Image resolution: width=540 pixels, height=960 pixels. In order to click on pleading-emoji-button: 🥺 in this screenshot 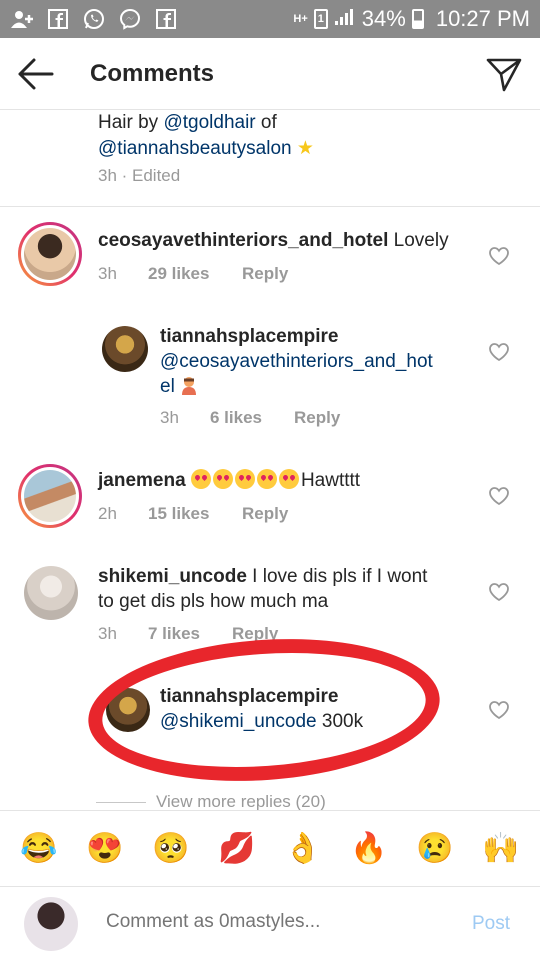, I will do `click(170, 849)`.